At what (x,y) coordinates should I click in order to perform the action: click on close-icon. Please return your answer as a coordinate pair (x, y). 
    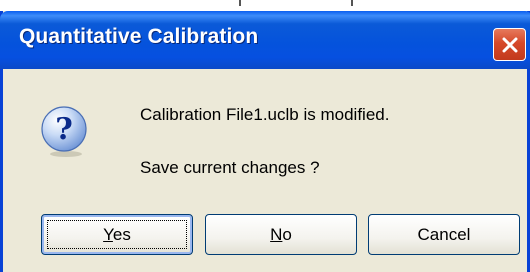
    Looking at the image, I should click on (509, 44).